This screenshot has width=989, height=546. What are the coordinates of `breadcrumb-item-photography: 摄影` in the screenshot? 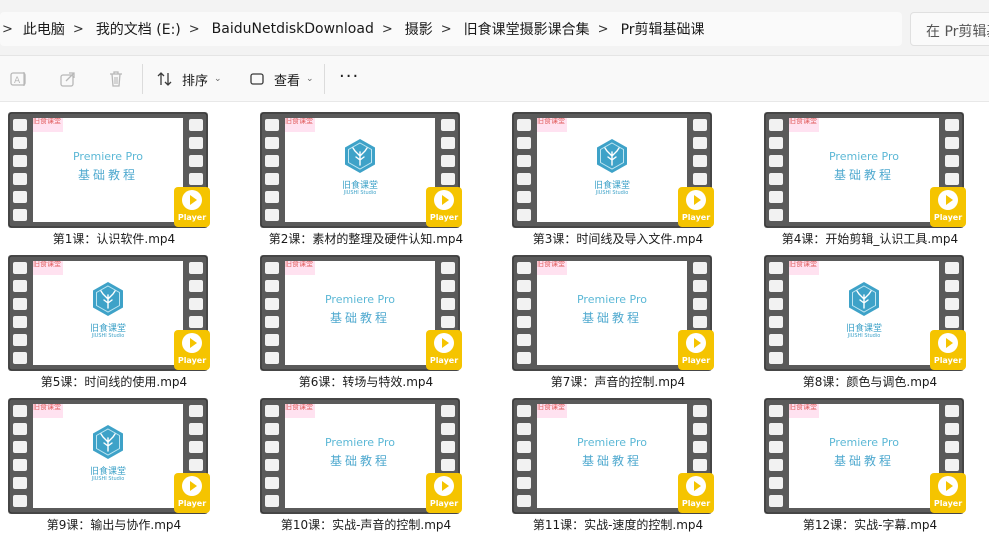 It's located at (419, 29).